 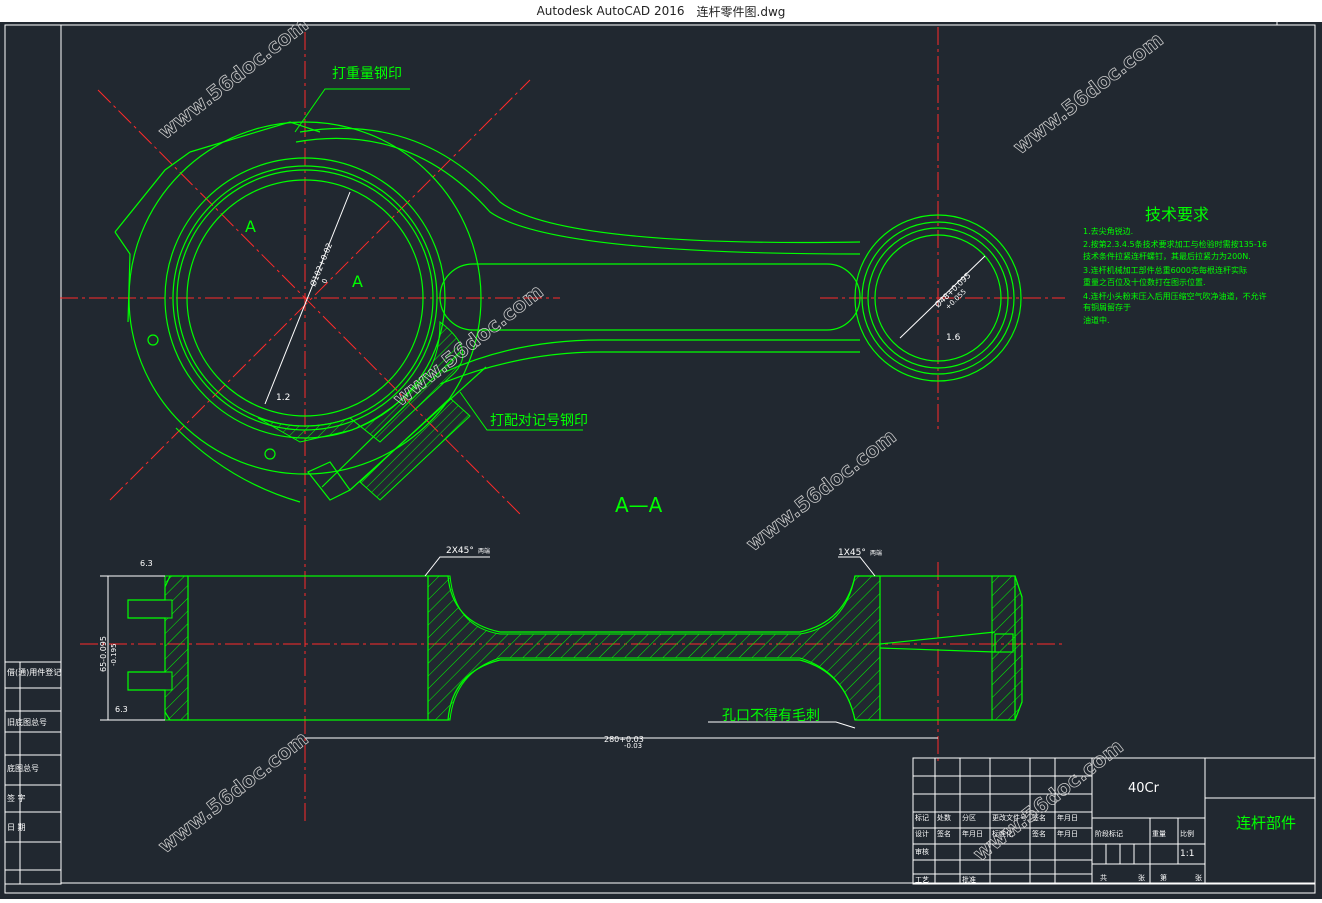 I want to click on dim-big-bore-tol: 0, so click(x=324, y=281).